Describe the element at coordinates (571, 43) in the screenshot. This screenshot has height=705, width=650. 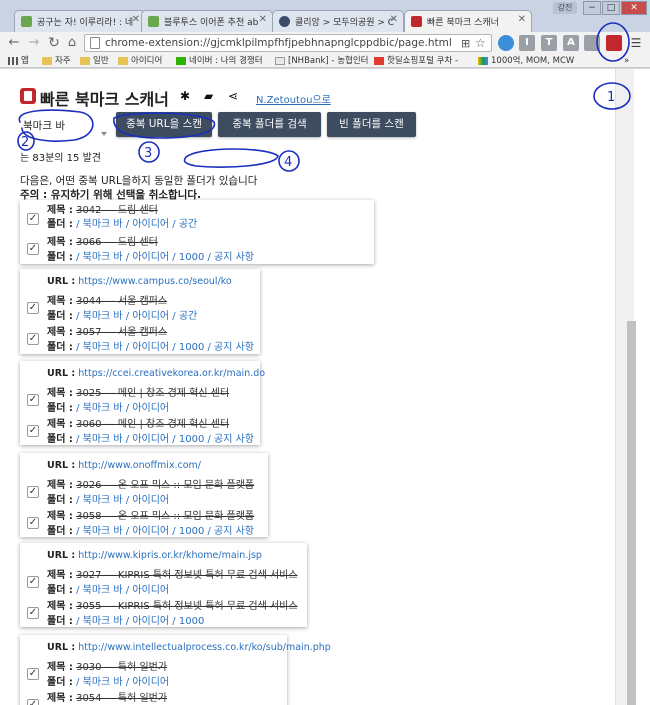
I see `ext-a-icon: A` at that location.